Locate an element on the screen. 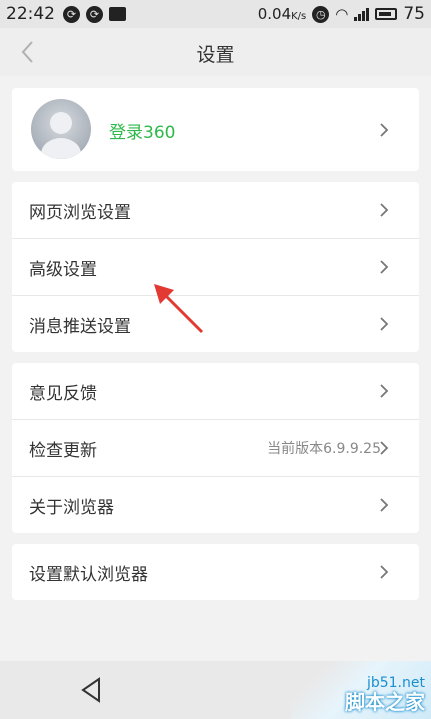 The image size is (431, 719). system-nav-bar: jb51.net 脚本之家 is located at coordinates (215, 690).